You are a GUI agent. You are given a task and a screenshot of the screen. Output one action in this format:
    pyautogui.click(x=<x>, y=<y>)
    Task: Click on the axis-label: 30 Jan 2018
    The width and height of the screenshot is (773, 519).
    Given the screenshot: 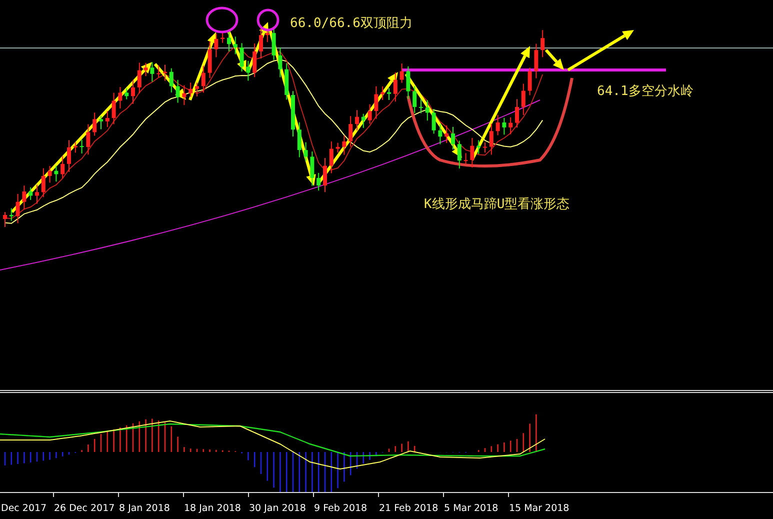 What is the action you would take?
    pyautogui.click(x=277, y=508)
    